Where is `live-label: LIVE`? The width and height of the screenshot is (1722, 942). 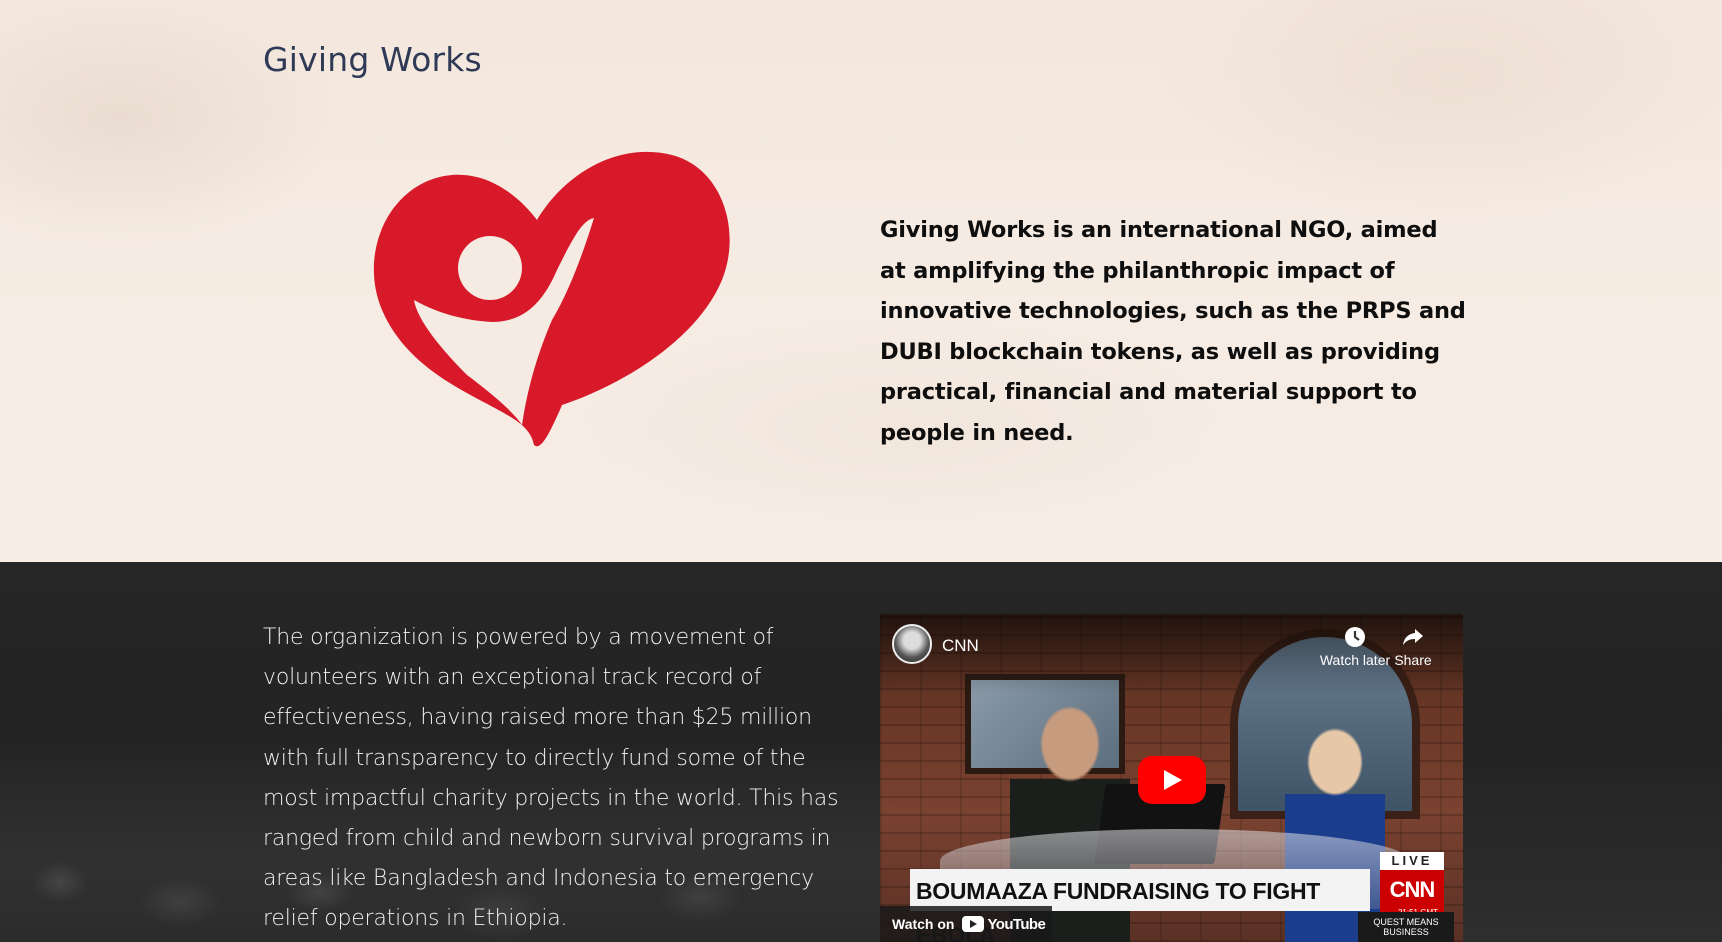 live-label: LIVE is located at coordinates (1412, 861).